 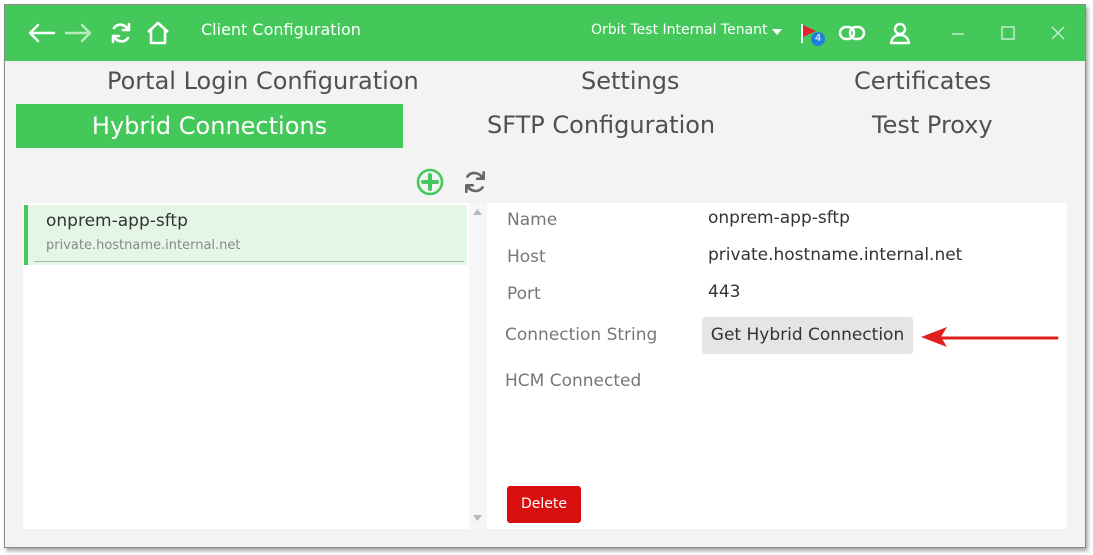 What do you see at coordinates (777, 32) in the screenshot?
I see `chevron-down-icon` at bounding box center [777, 32].